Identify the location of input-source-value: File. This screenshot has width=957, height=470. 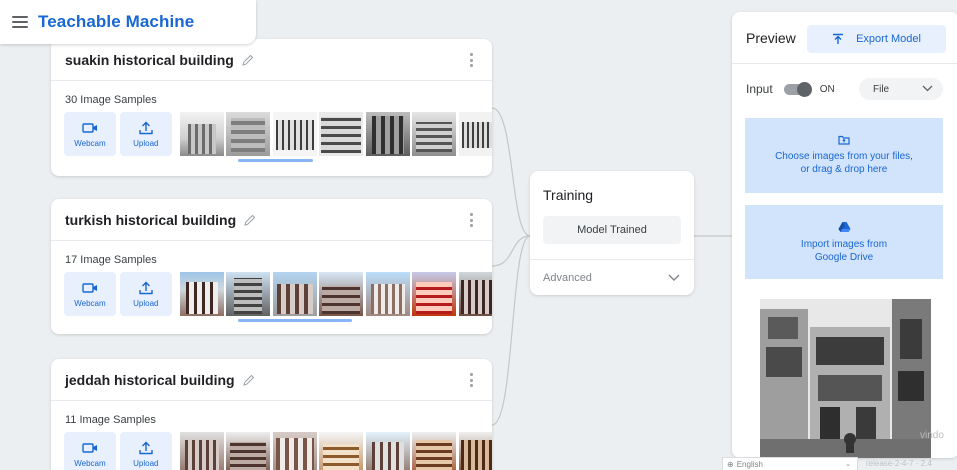
(881, 89).